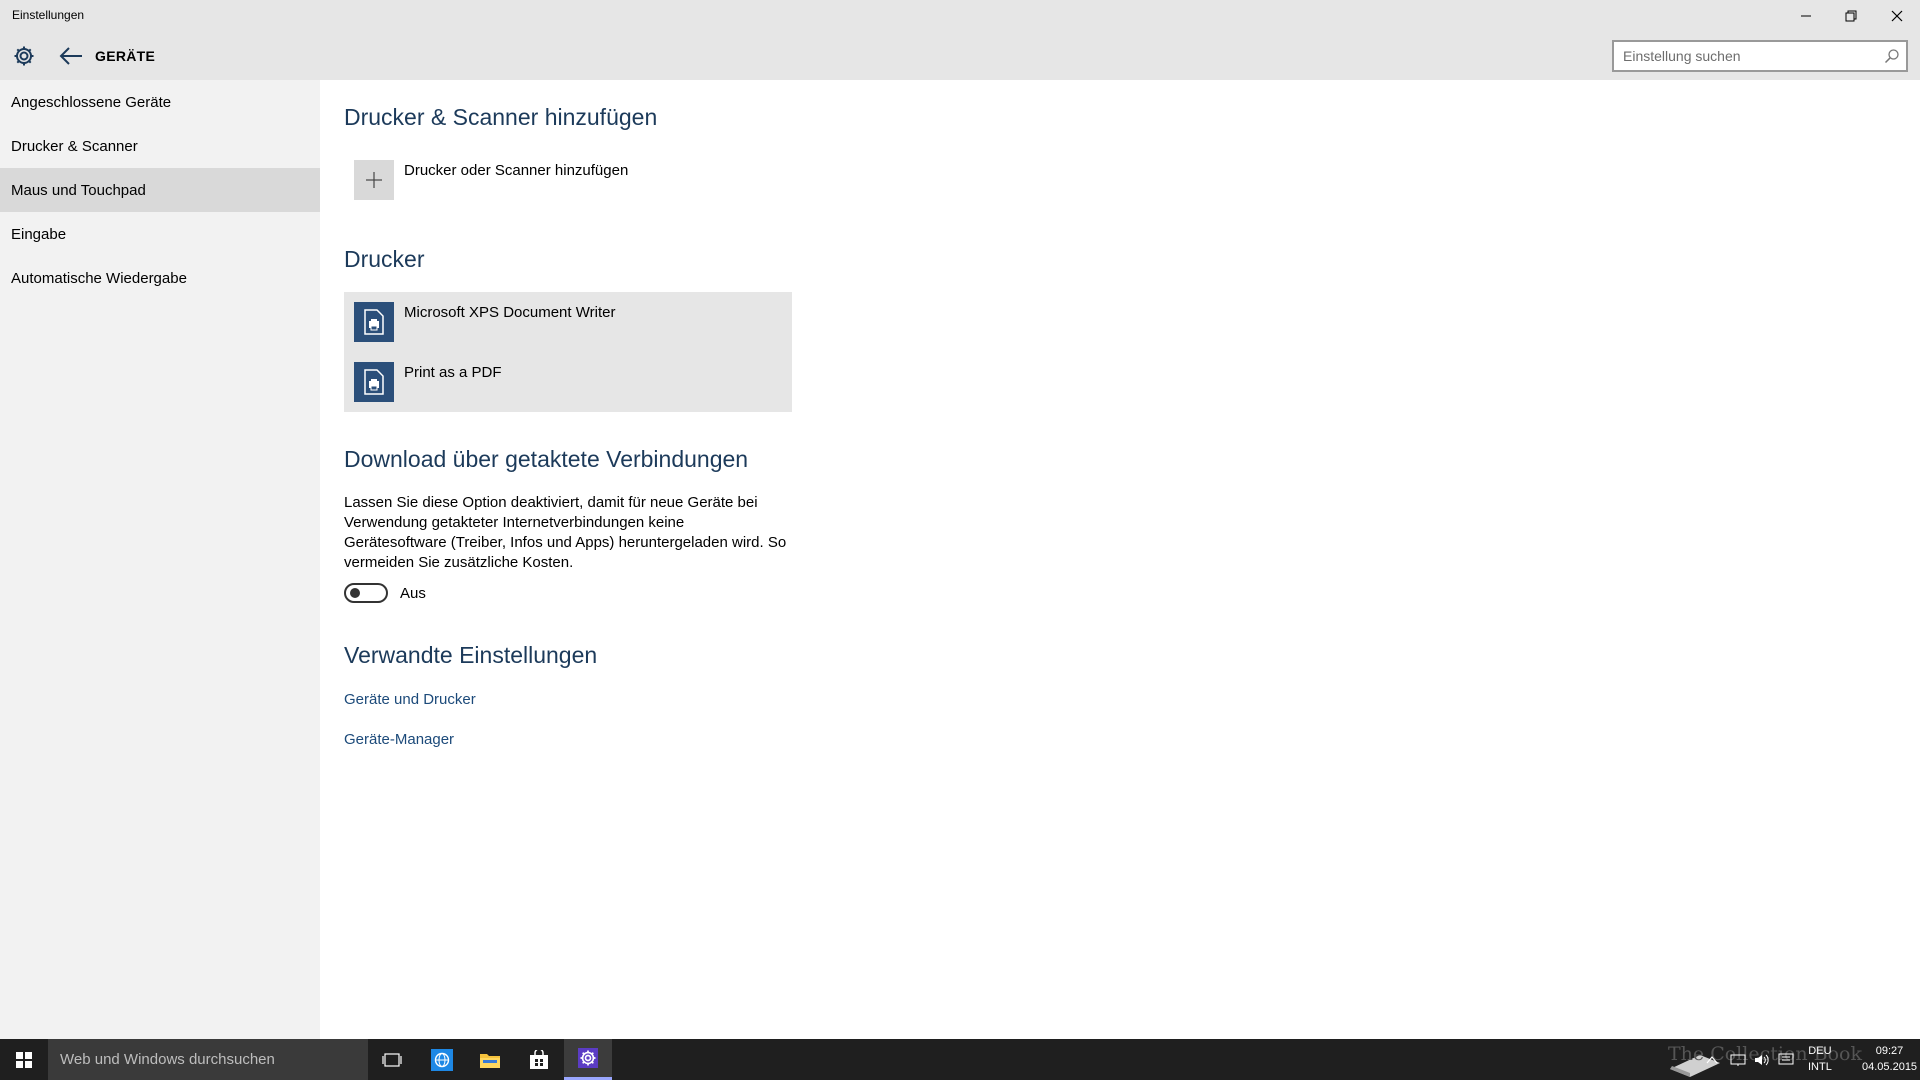 This screenshot has height=1080, width=1920. What do you see at coordinates (471, 655) in the screenshot?
I see `related-settings-heading: Verwandte Einstellungen` at bounding box center [471, 655].